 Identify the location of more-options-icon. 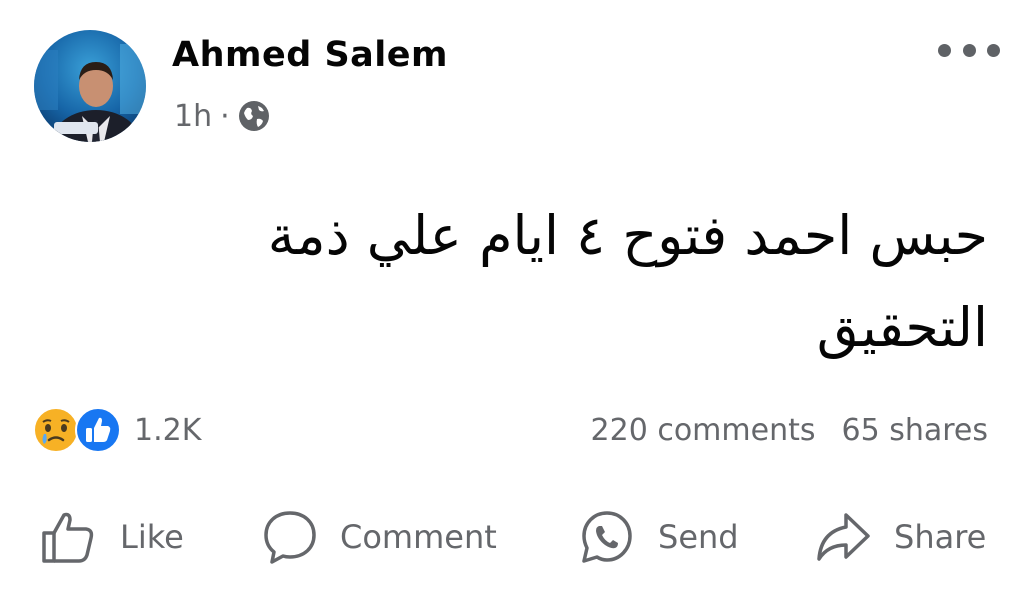
(969, 50).